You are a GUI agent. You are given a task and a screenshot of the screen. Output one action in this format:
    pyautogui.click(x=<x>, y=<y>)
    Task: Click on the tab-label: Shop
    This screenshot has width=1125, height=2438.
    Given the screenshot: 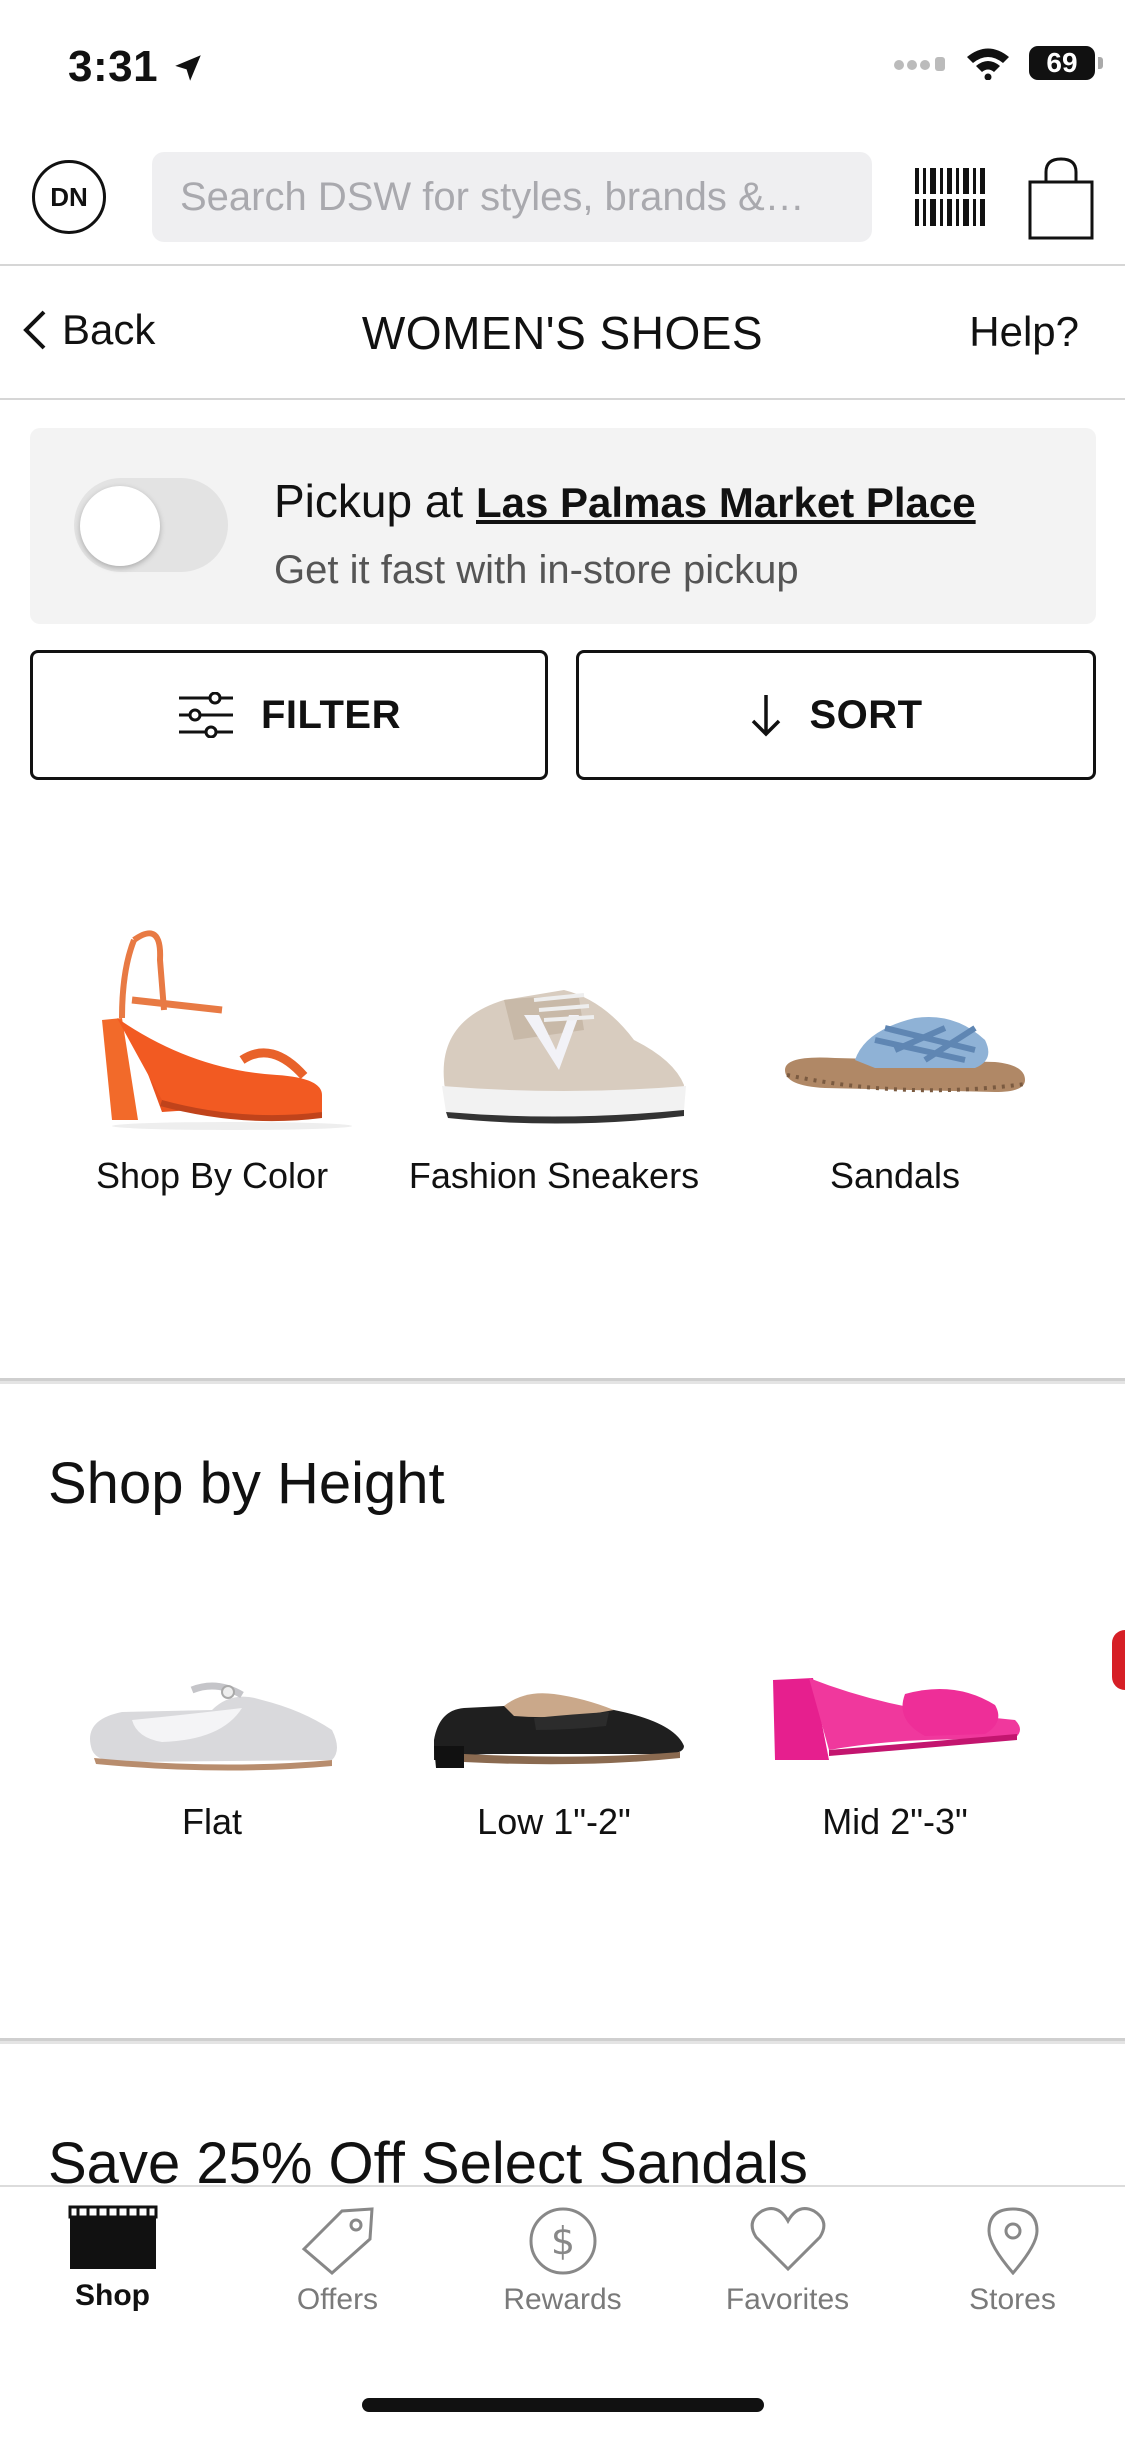 What is the action you would take?
    pyautogui.click(x=112, y=2295)
    